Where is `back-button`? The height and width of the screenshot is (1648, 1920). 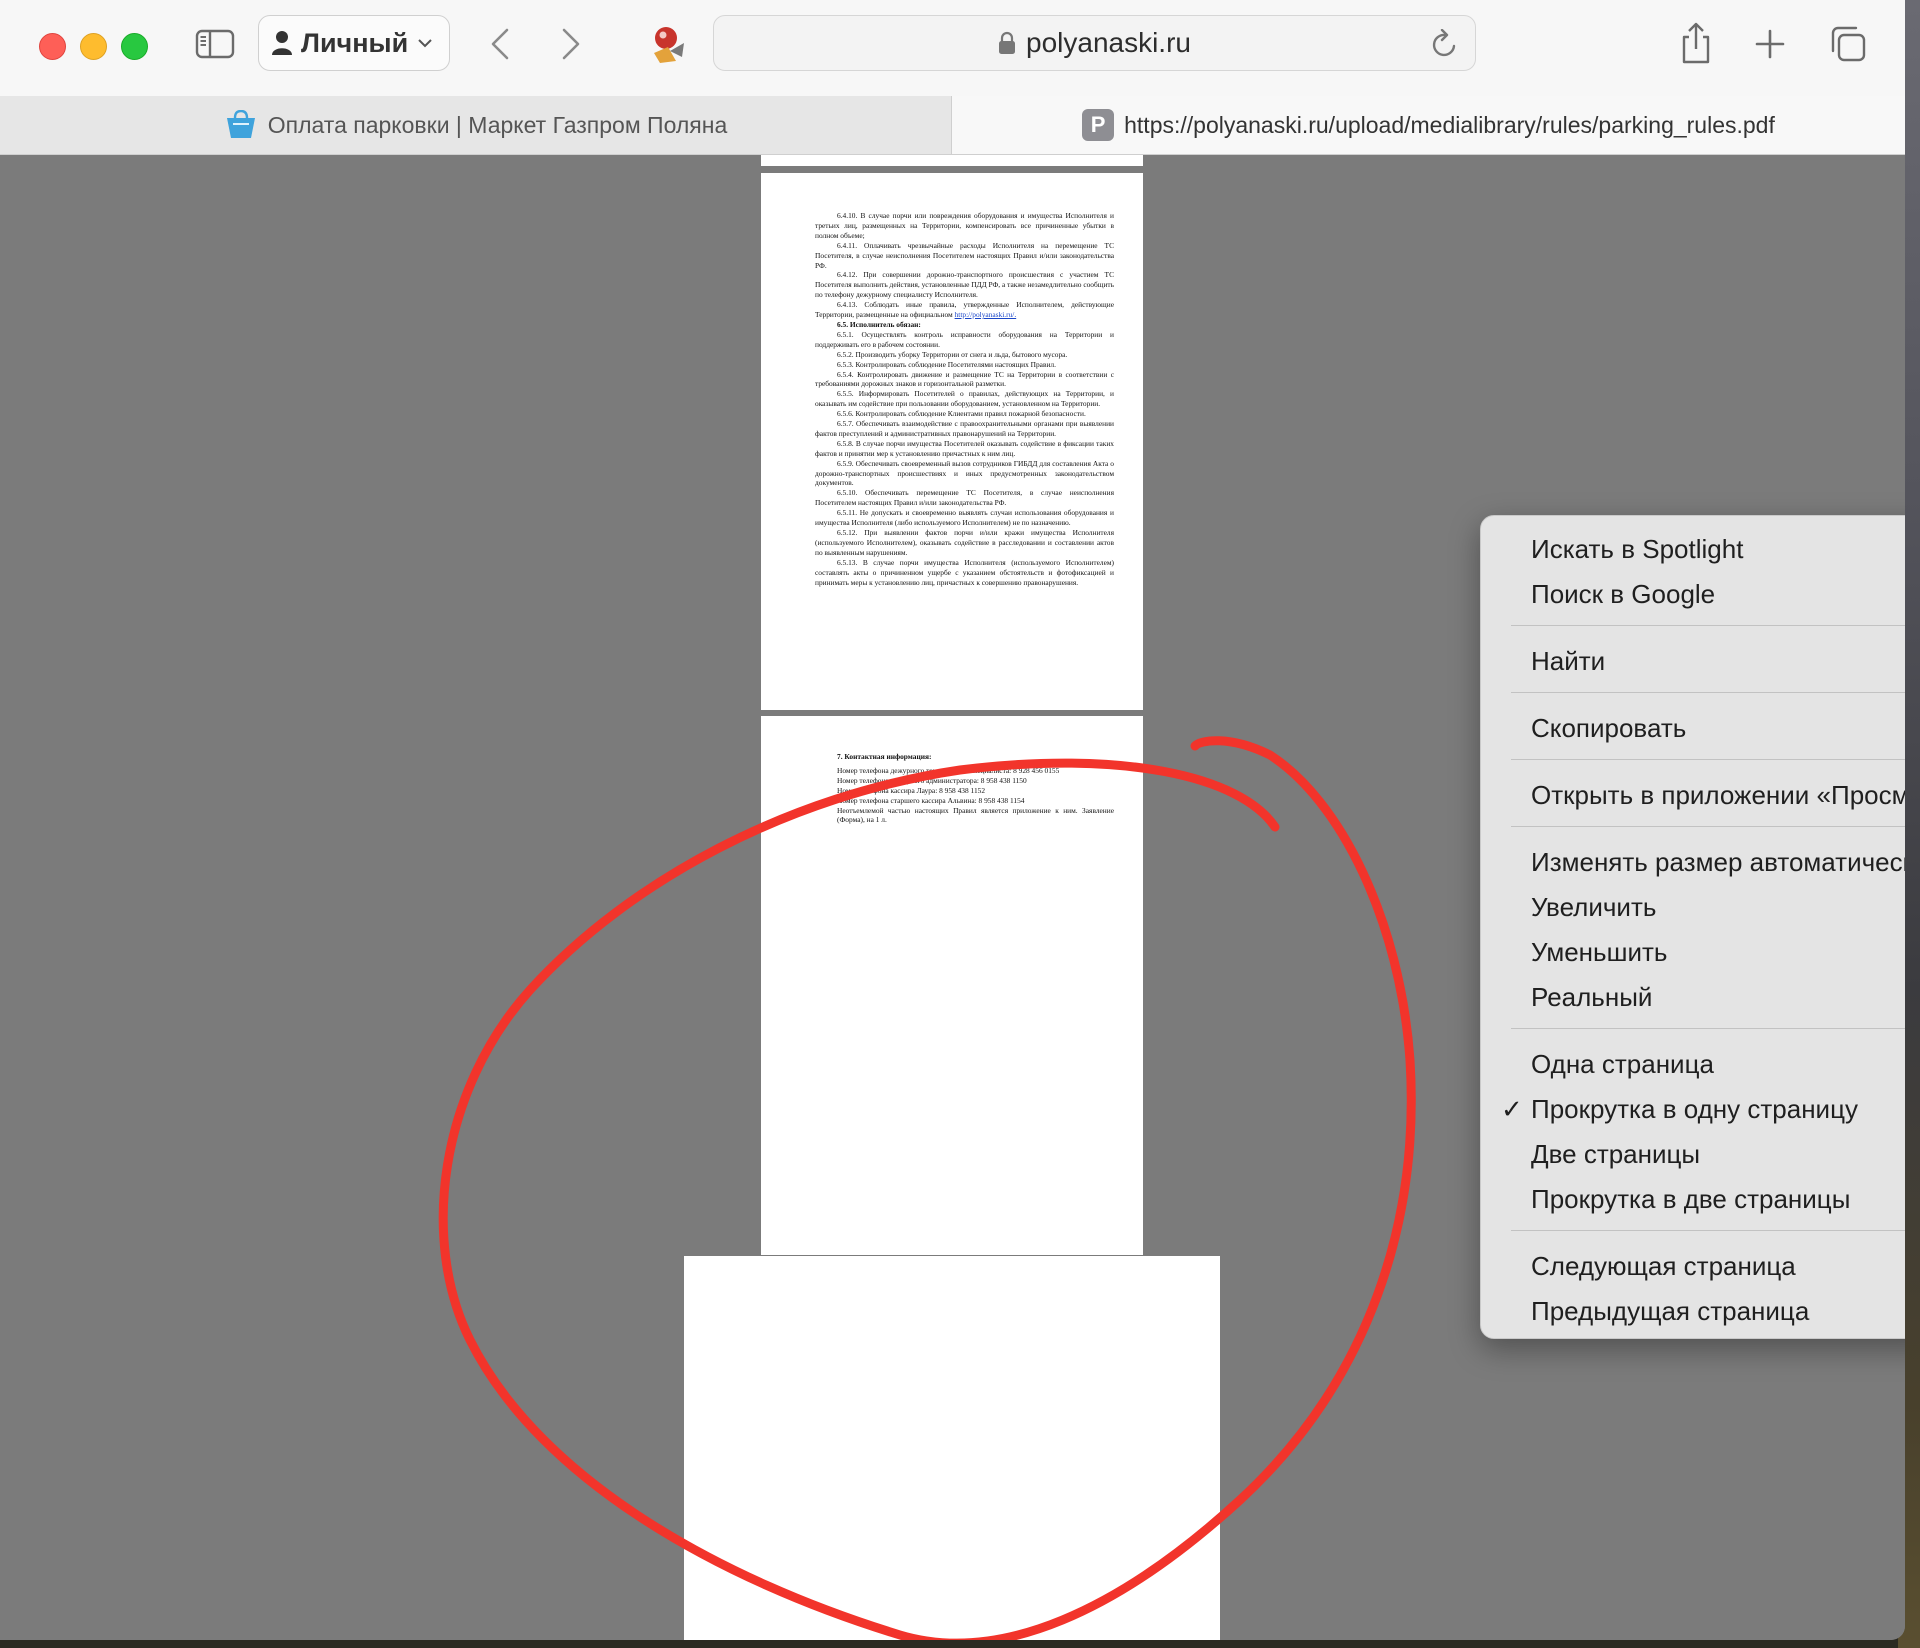
back-button is located at coordinates (500, 44).